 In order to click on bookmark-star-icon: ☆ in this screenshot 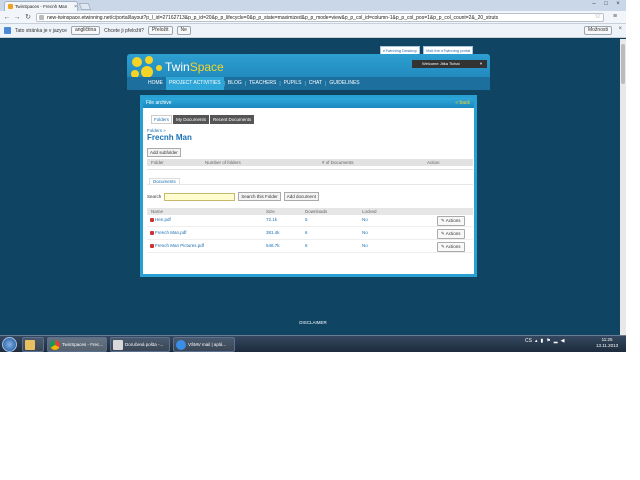, I will do `click(598, 17)`.